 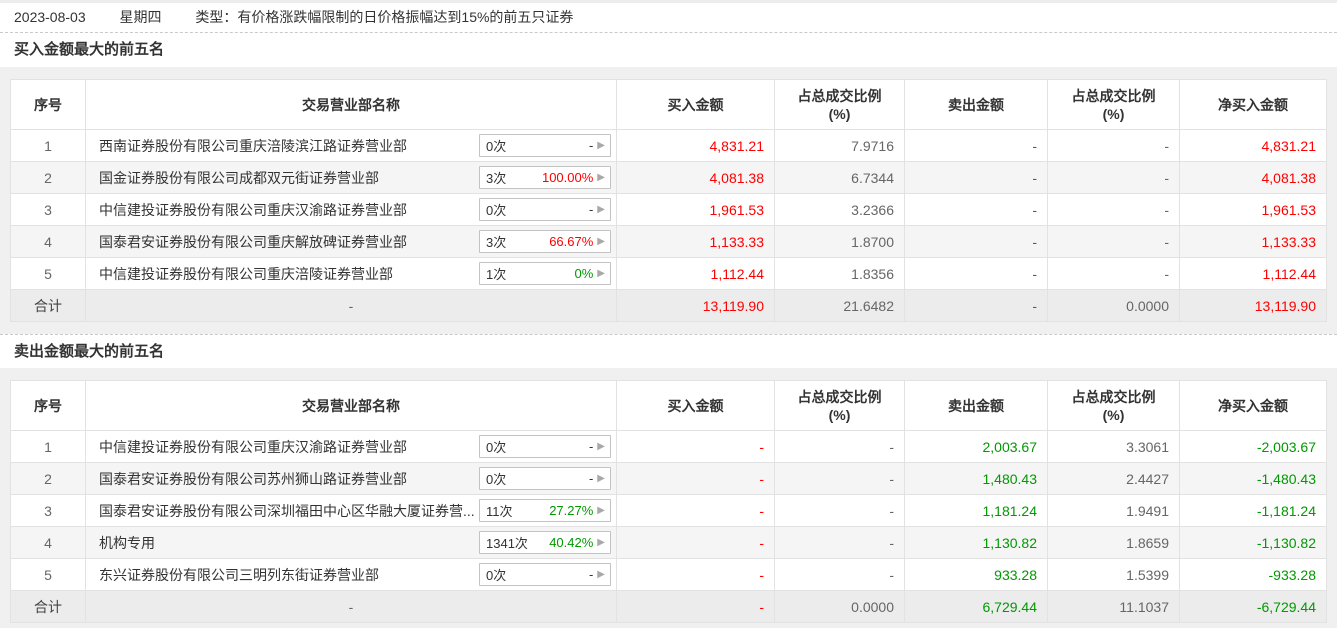 I want to click on sell-ratio: 3.3061, so click(x=1113, y=446).